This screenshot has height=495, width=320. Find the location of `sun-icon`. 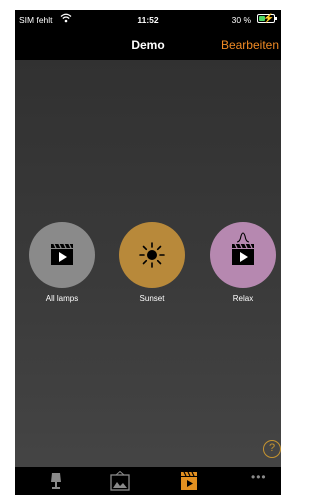

sun-icon is located at coordinates (152, 255).